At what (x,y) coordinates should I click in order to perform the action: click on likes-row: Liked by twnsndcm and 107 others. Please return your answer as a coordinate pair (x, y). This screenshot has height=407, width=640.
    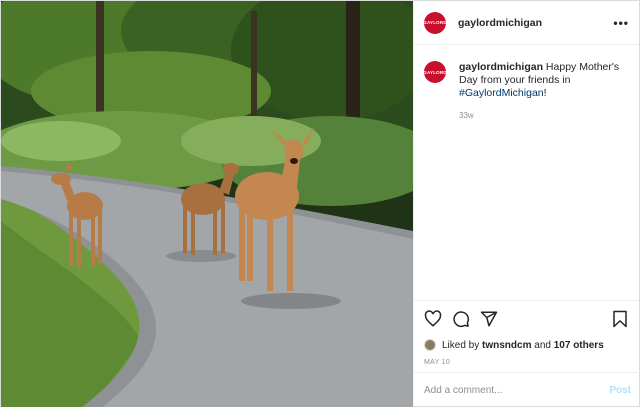
    Looking at the image, I should click on (526, 345).